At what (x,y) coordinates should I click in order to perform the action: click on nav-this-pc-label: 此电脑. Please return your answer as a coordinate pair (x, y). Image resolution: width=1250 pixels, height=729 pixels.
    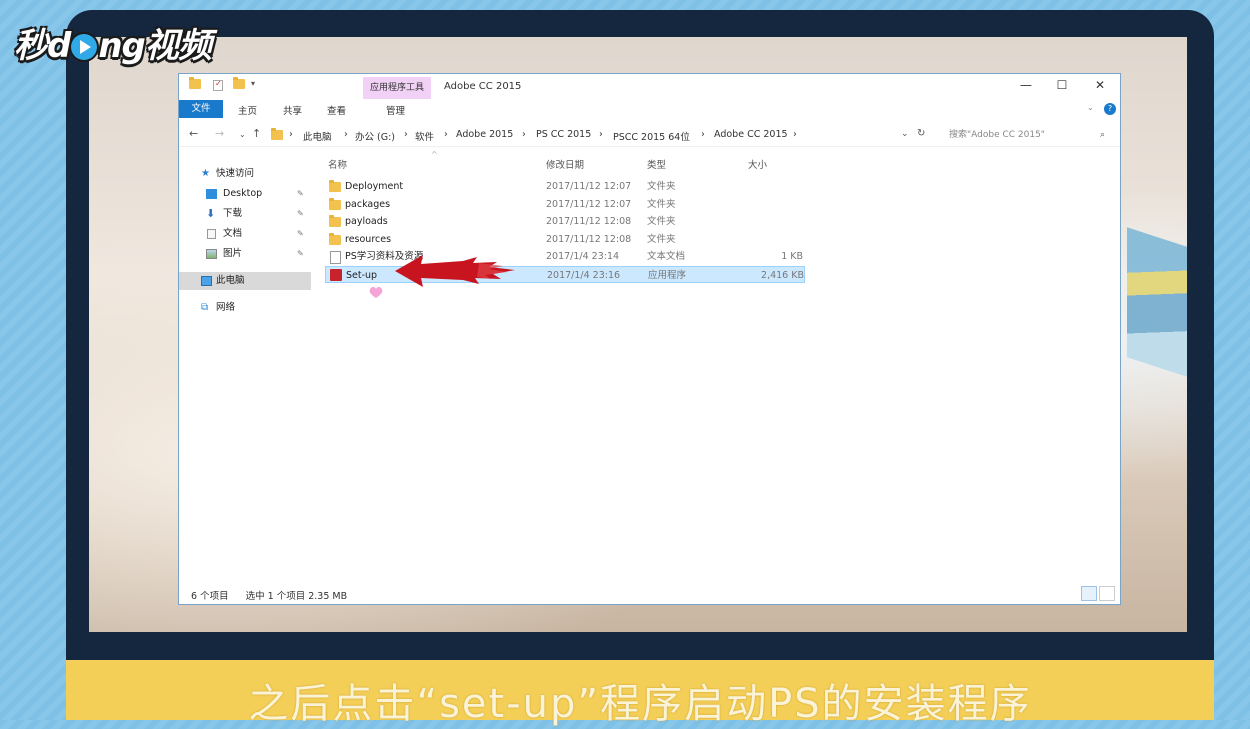
    Looking at the image, I should click on (230, 280).